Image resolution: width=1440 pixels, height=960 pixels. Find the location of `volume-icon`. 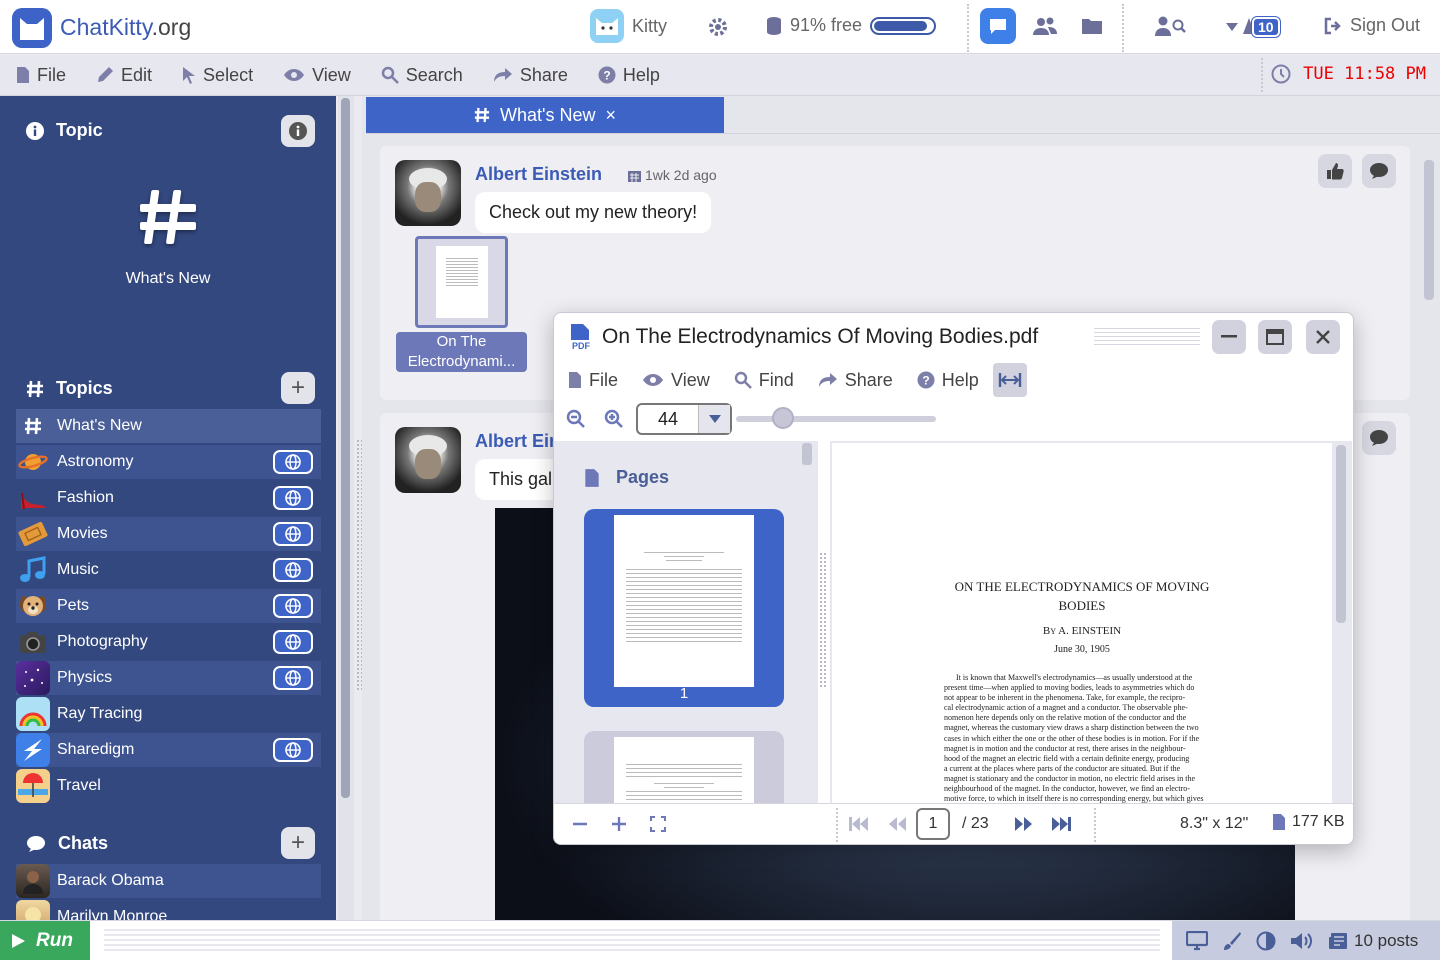

volume-icon is located at coordinates (1302, 941).